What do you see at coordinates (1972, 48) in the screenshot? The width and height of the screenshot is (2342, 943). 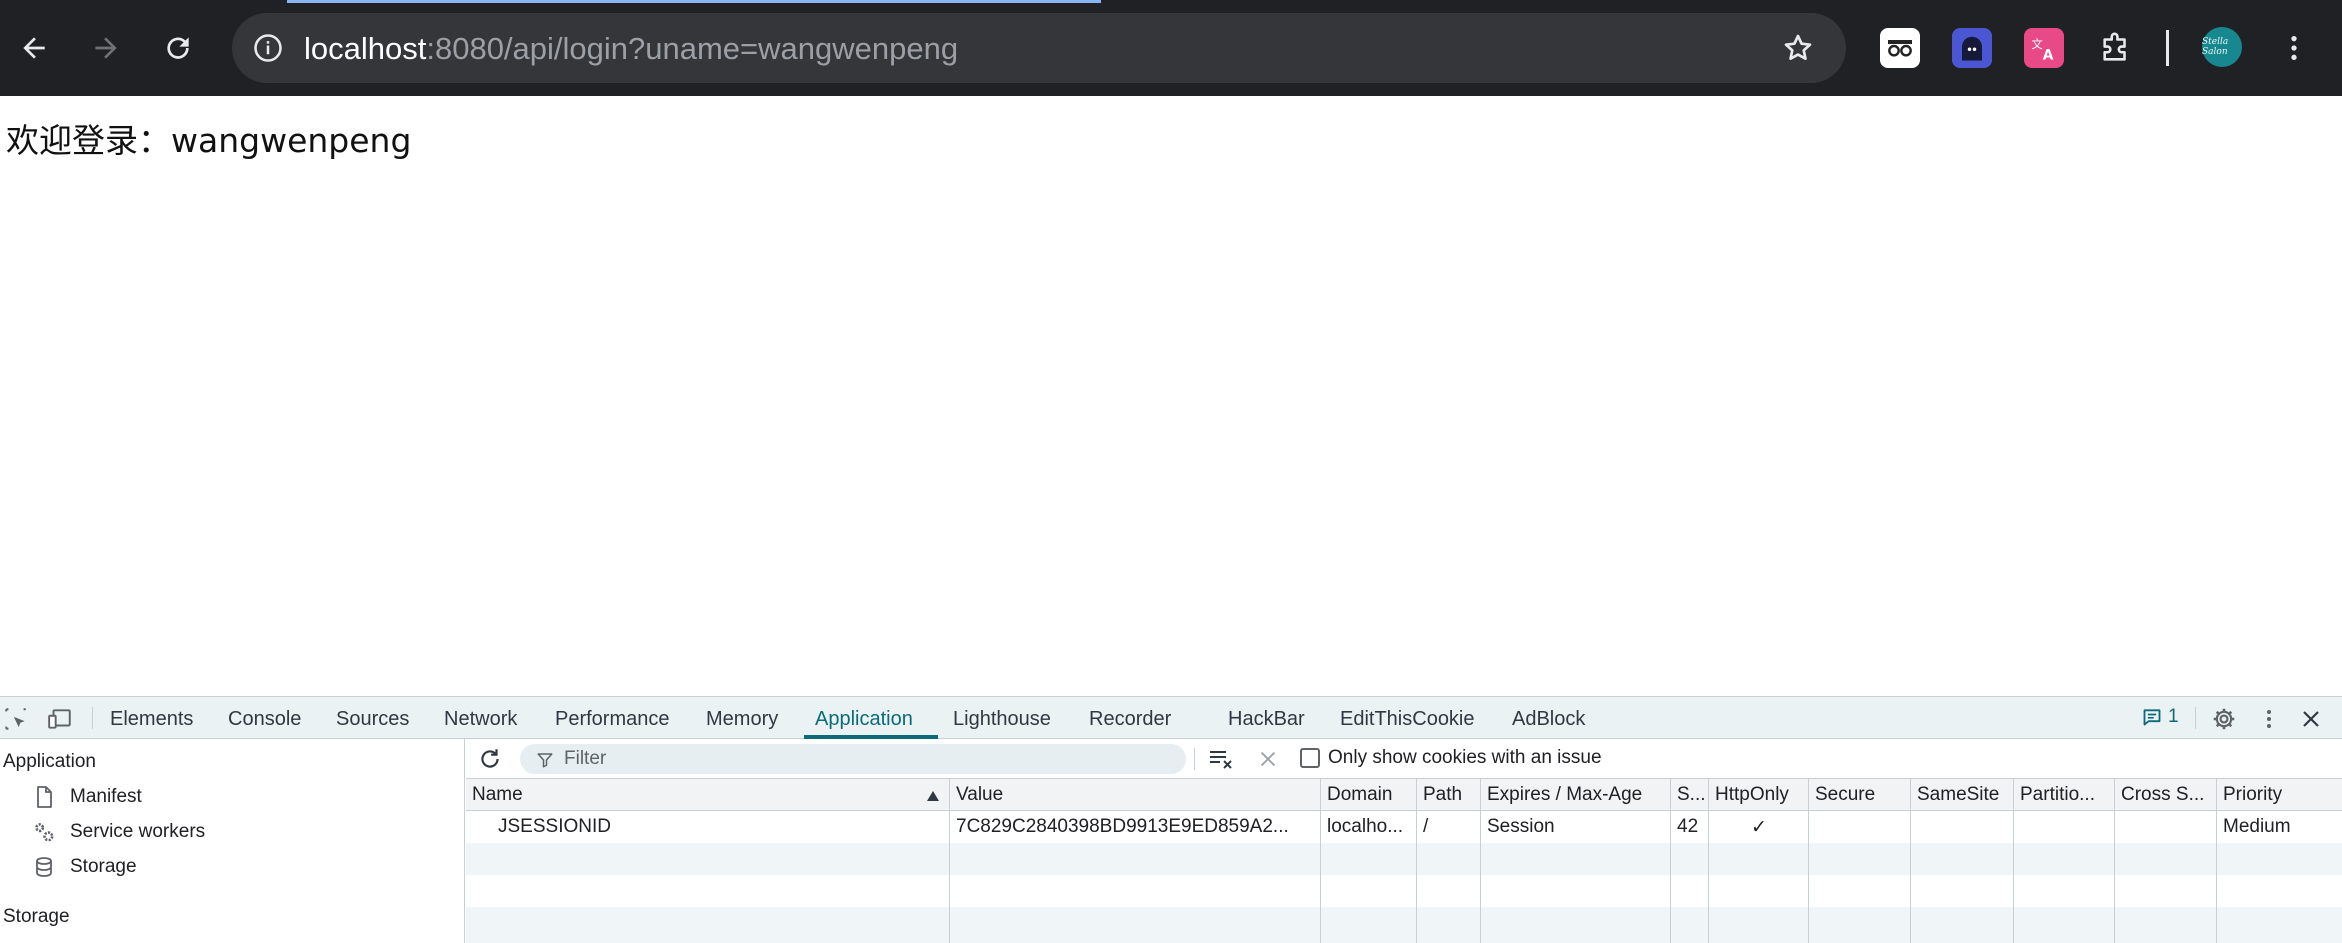 I see `extension-ghost-icon` at bounding box center [1972, 48].